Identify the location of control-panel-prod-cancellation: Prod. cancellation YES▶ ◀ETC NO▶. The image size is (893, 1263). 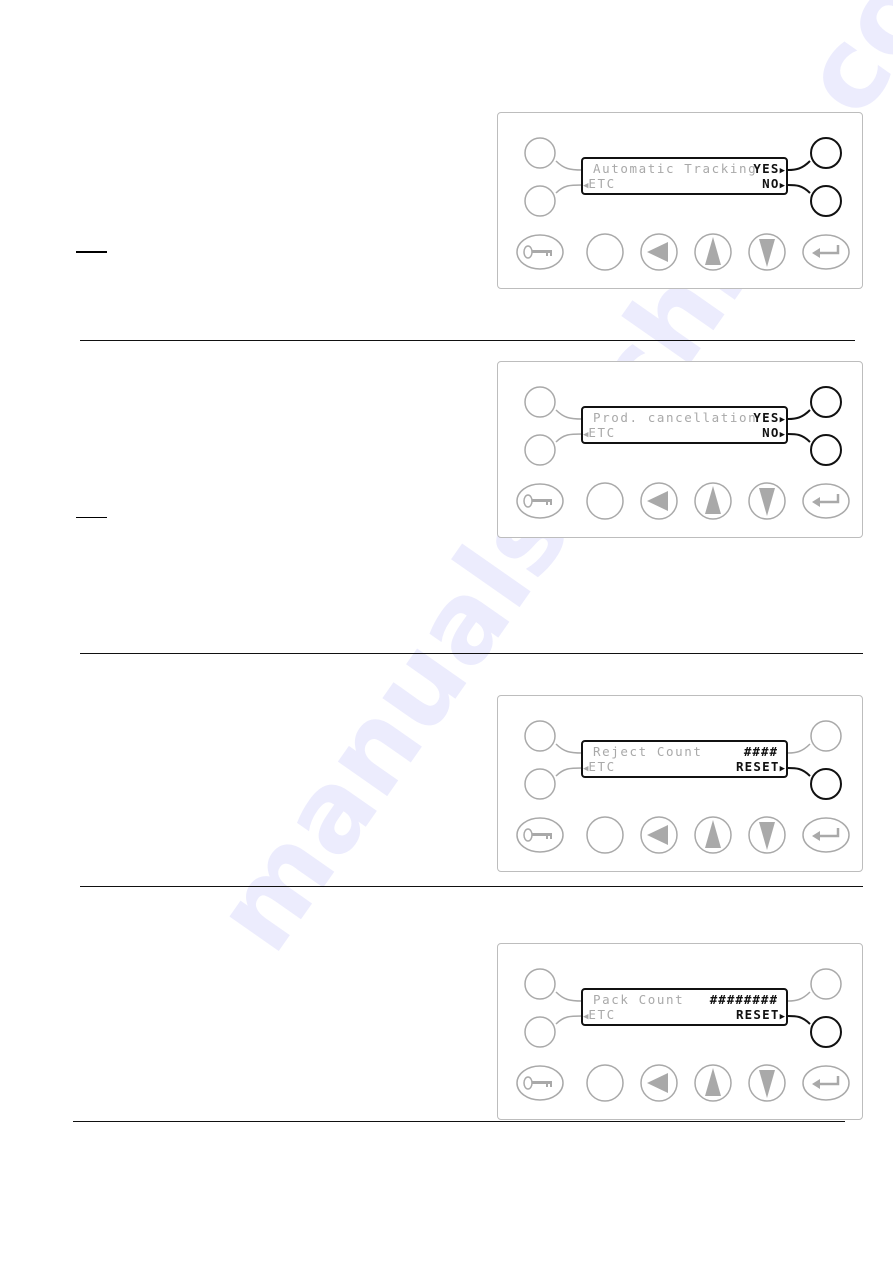
(680, 449).